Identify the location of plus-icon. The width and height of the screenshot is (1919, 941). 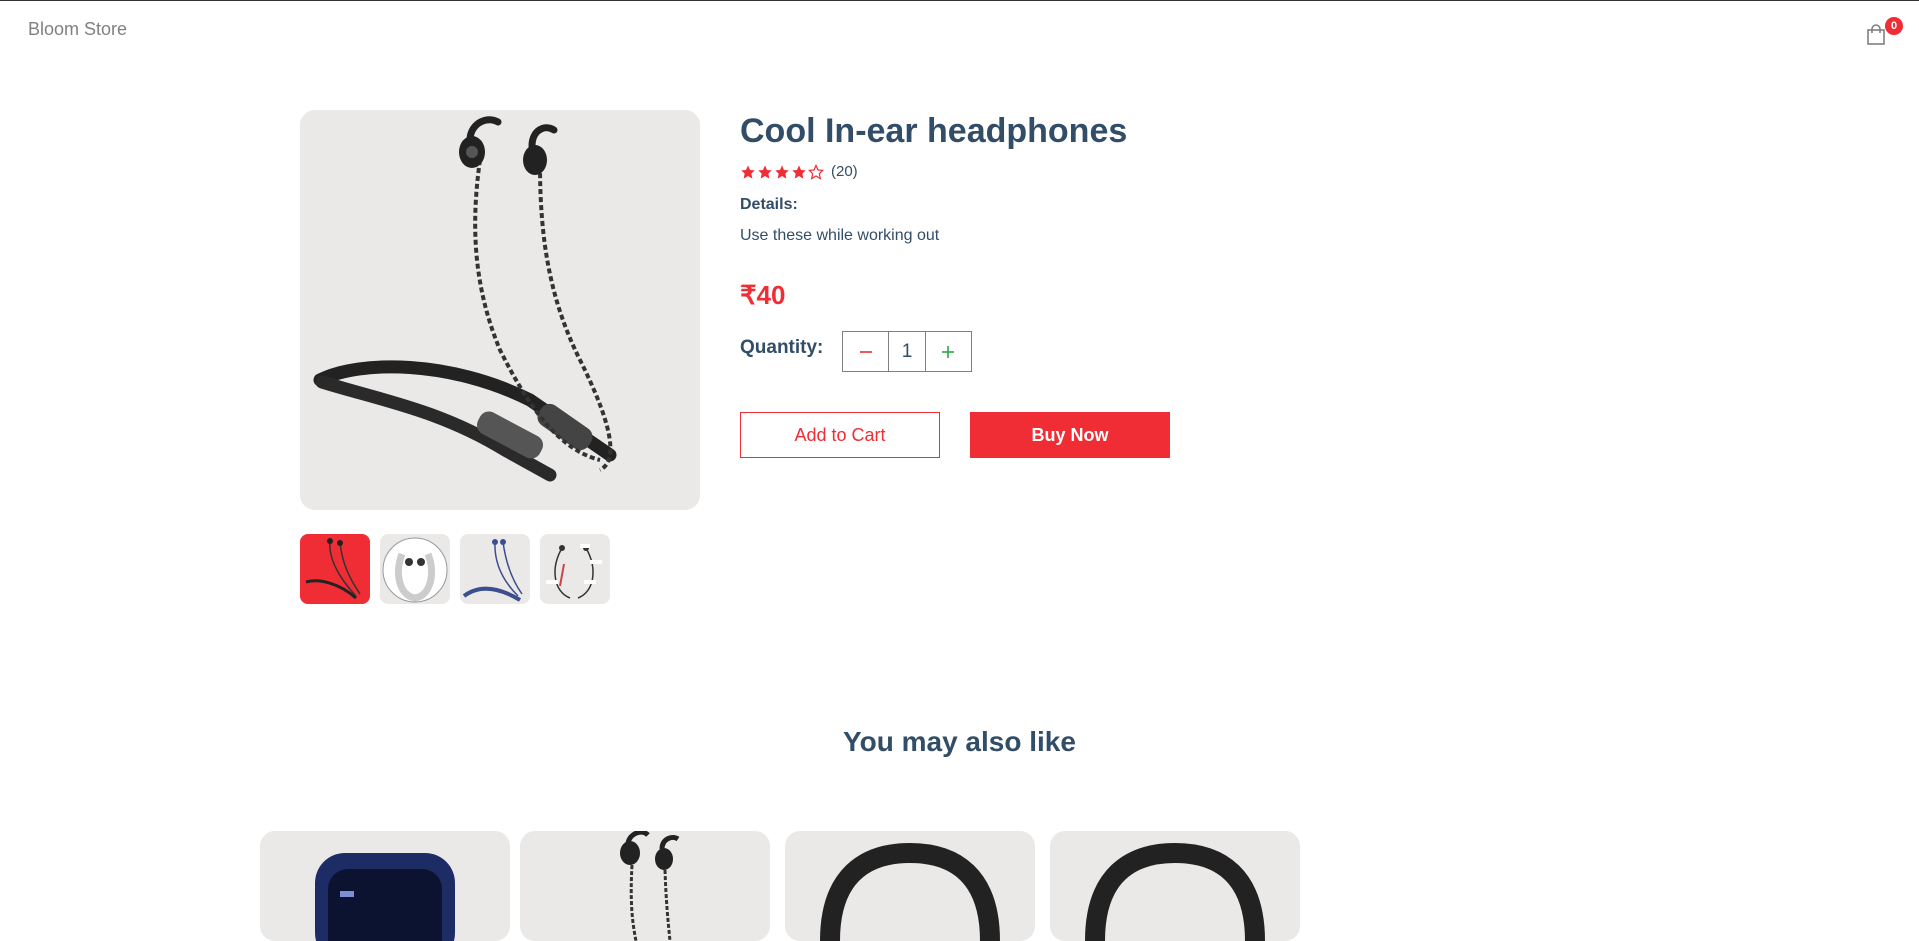
(948, 351).